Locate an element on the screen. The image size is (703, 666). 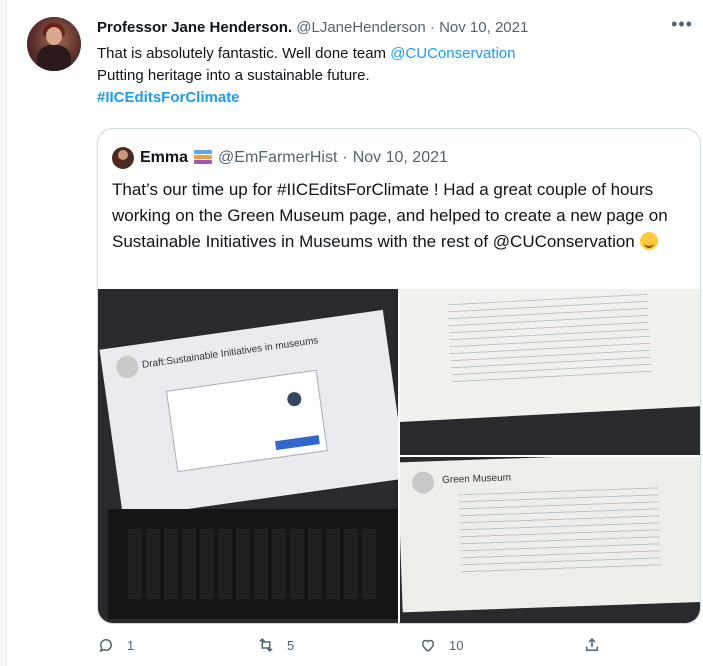
warning-icon is located at coordinates (294, 399).